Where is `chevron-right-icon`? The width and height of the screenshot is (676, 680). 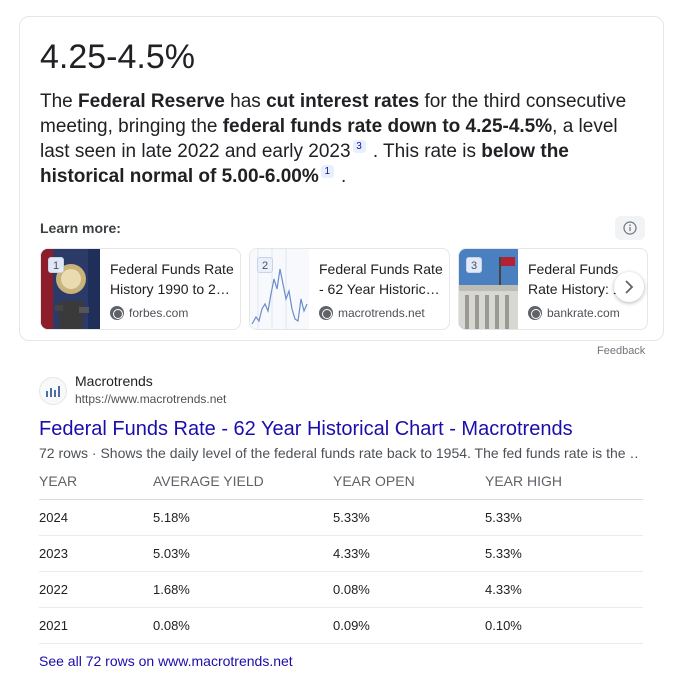
chevron-right-icon is located at coordinates (629, 287).